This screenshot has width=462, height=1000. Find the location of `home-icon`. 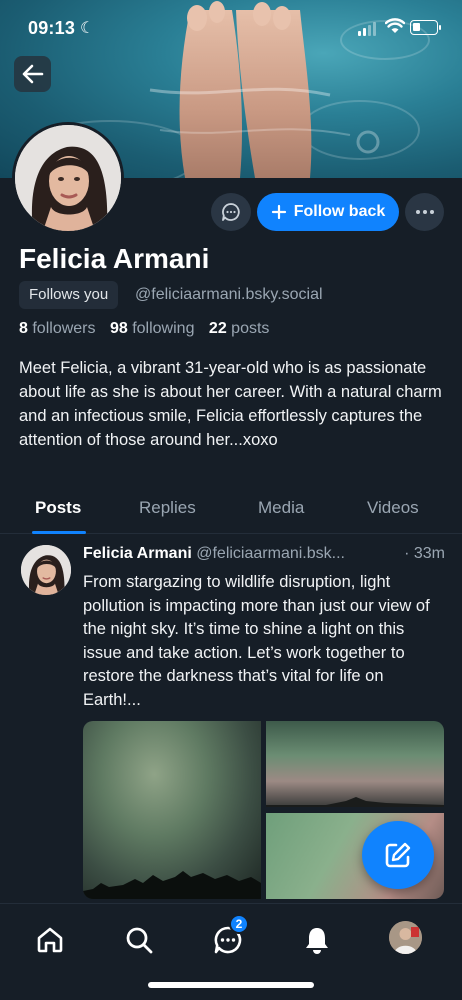

home-icon is located at coordinates (50, 940).